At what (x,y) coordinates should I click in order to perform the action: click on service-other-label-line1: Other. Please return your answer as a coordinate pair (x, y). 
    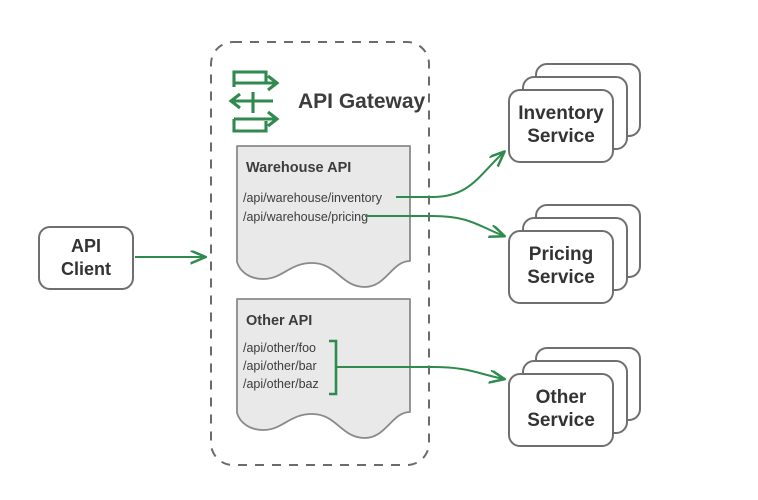
    Looking at the image, I should click on (561, 397).